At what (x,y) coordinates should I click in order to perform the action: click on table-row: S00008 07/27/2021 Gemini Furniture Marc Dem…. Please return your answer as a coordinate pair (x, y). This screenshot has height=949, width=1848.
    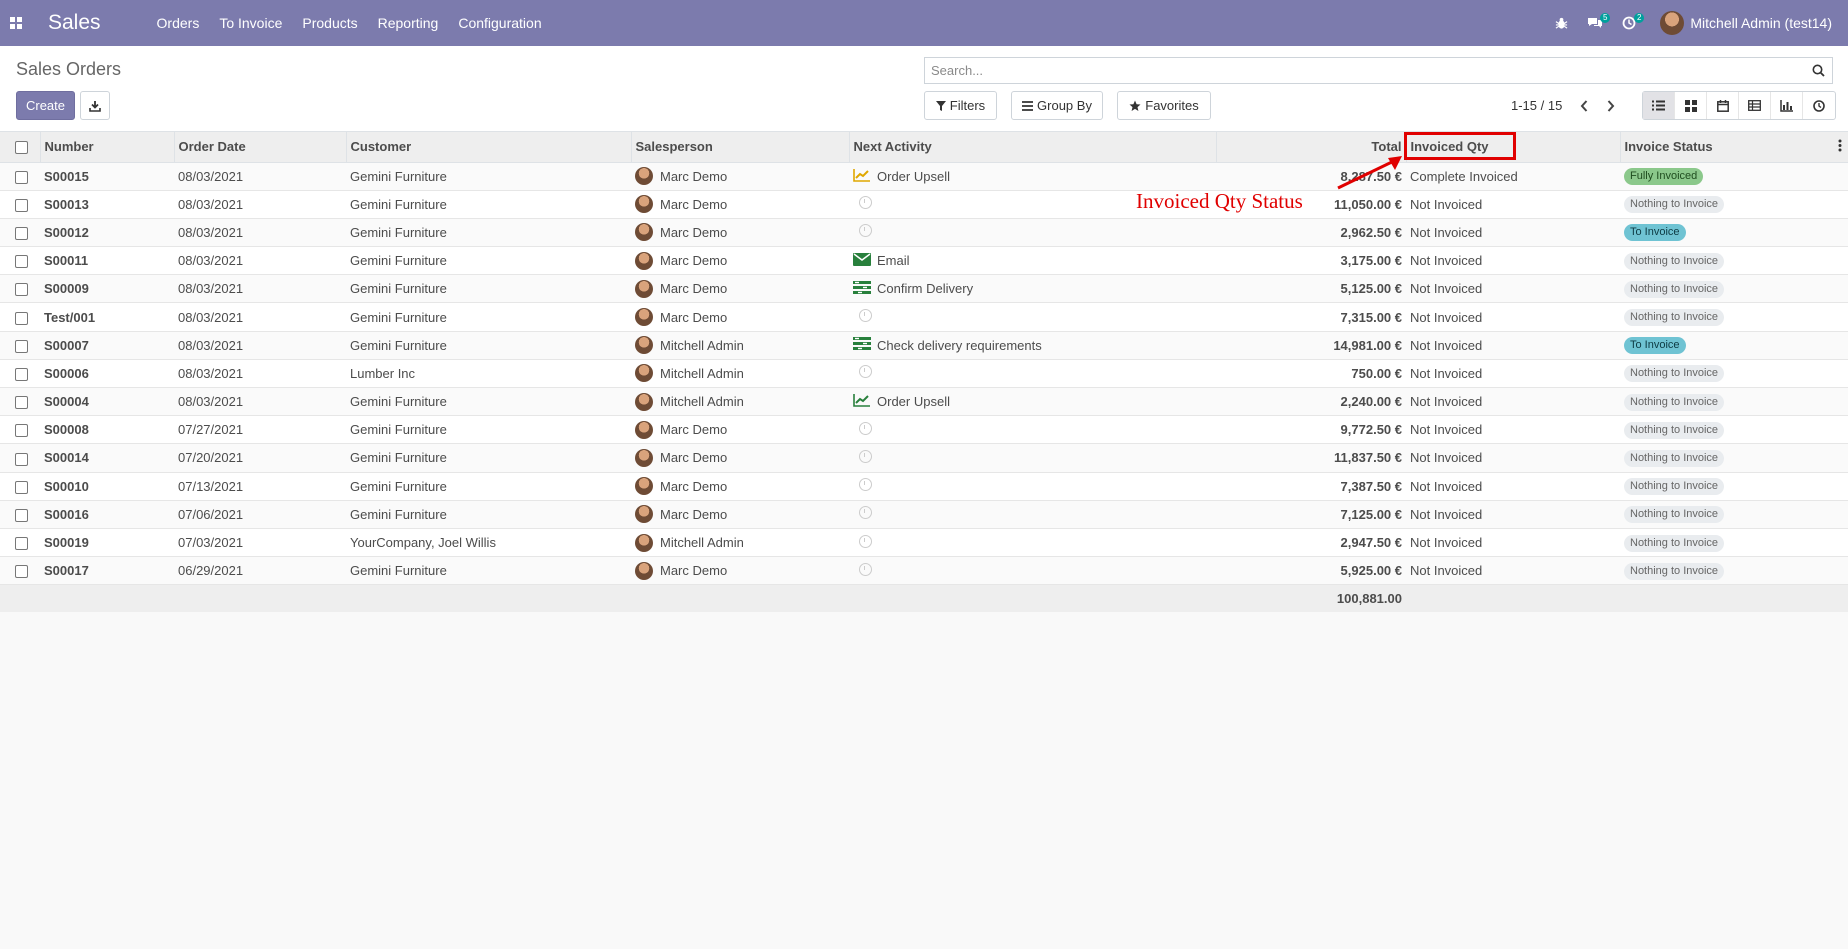
    Looking at the image, I should click on (924, 430).